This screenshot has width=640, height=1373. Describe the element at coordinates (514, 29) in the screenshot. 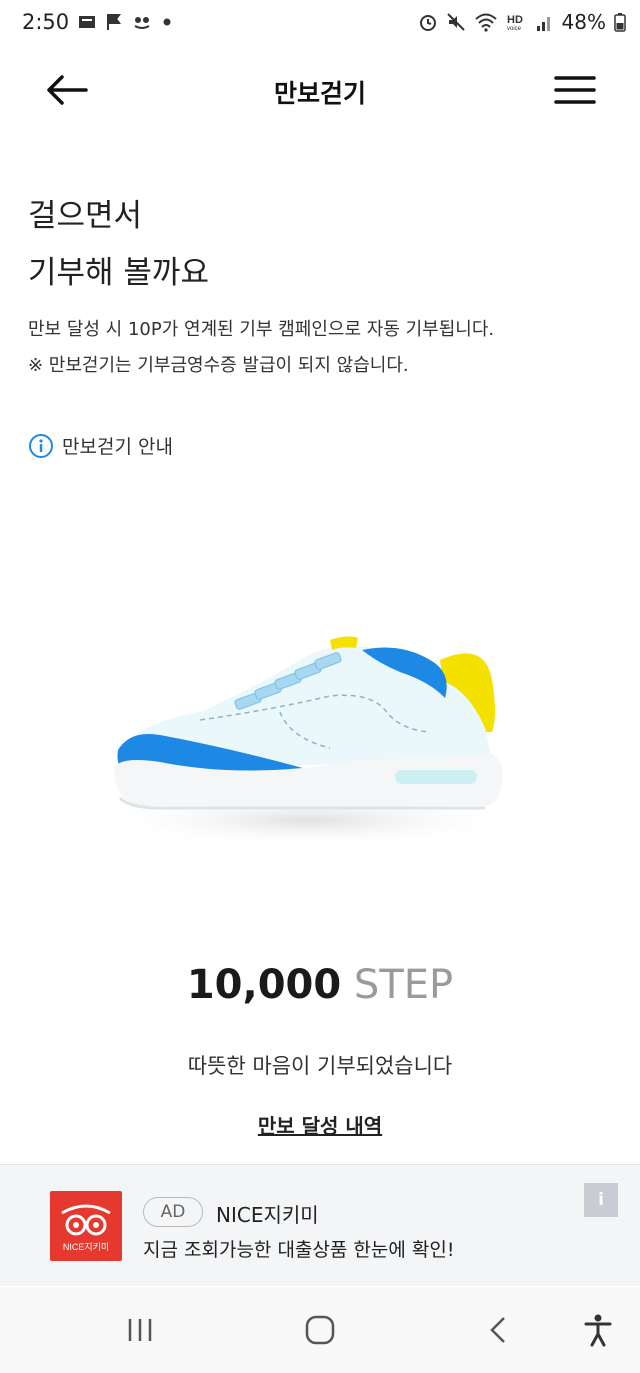

I see `svg-text: voice` at that location.